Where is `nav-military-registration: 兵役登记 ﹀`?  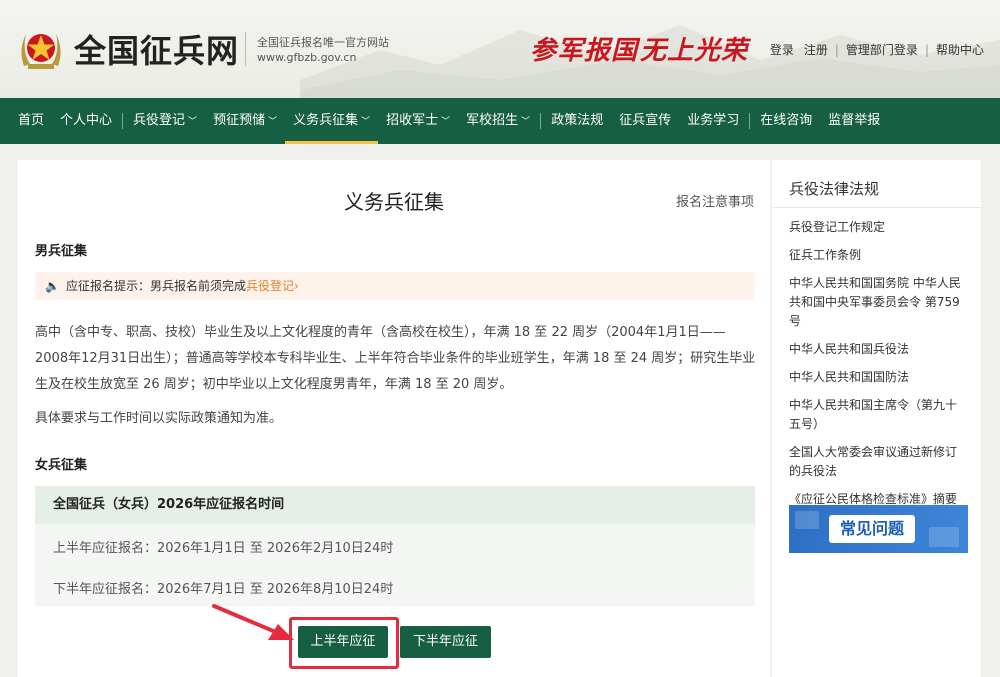
nav-military-registration: 兵役登记 ﹀ is located at coordinates (165, 121).